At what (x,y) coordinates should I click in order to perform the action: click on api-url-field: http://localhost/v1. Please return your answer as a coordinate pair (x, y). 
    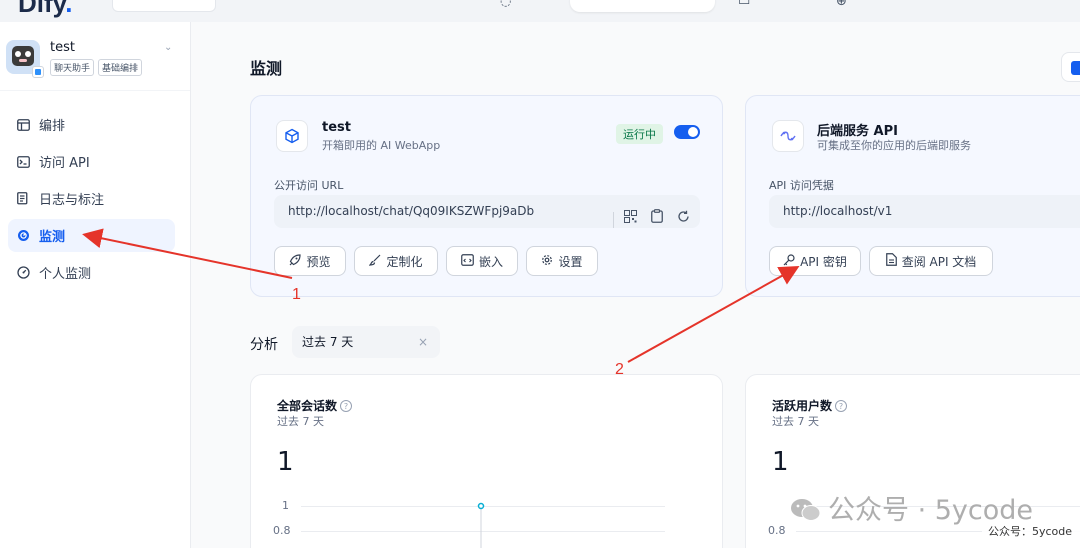
    Looking at the image, I should click on (924, 211).